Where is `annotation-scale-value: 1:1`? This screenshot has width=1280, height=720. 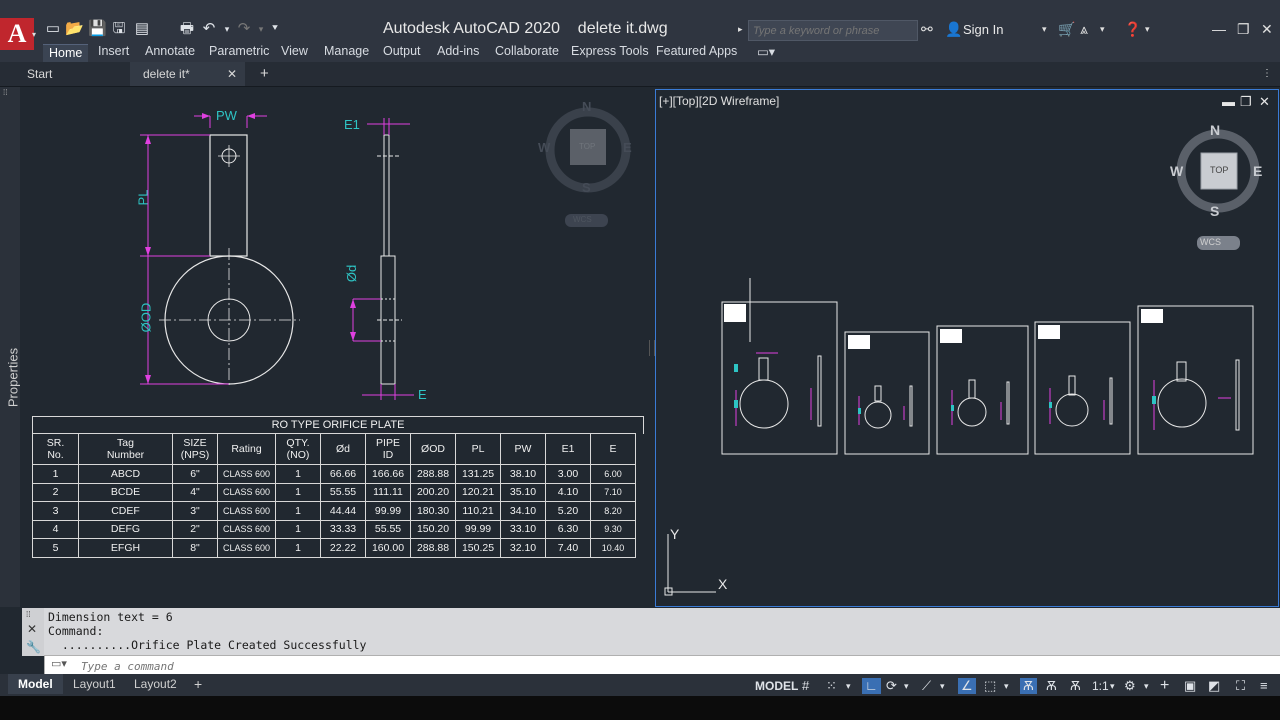
annotation-scale-value: 1:1 is located at coordinates (1100, 686).